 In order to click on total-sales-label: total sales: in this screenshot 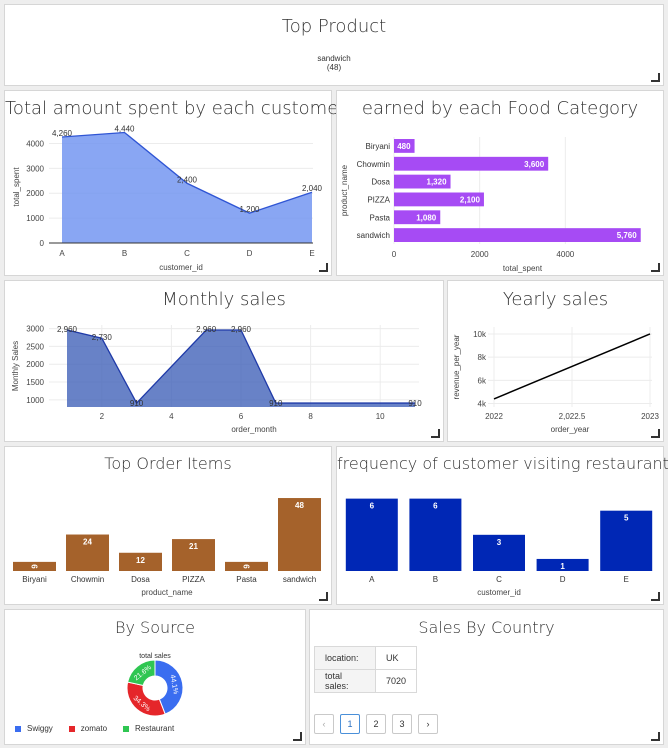, I will do `click(345, 681)`.